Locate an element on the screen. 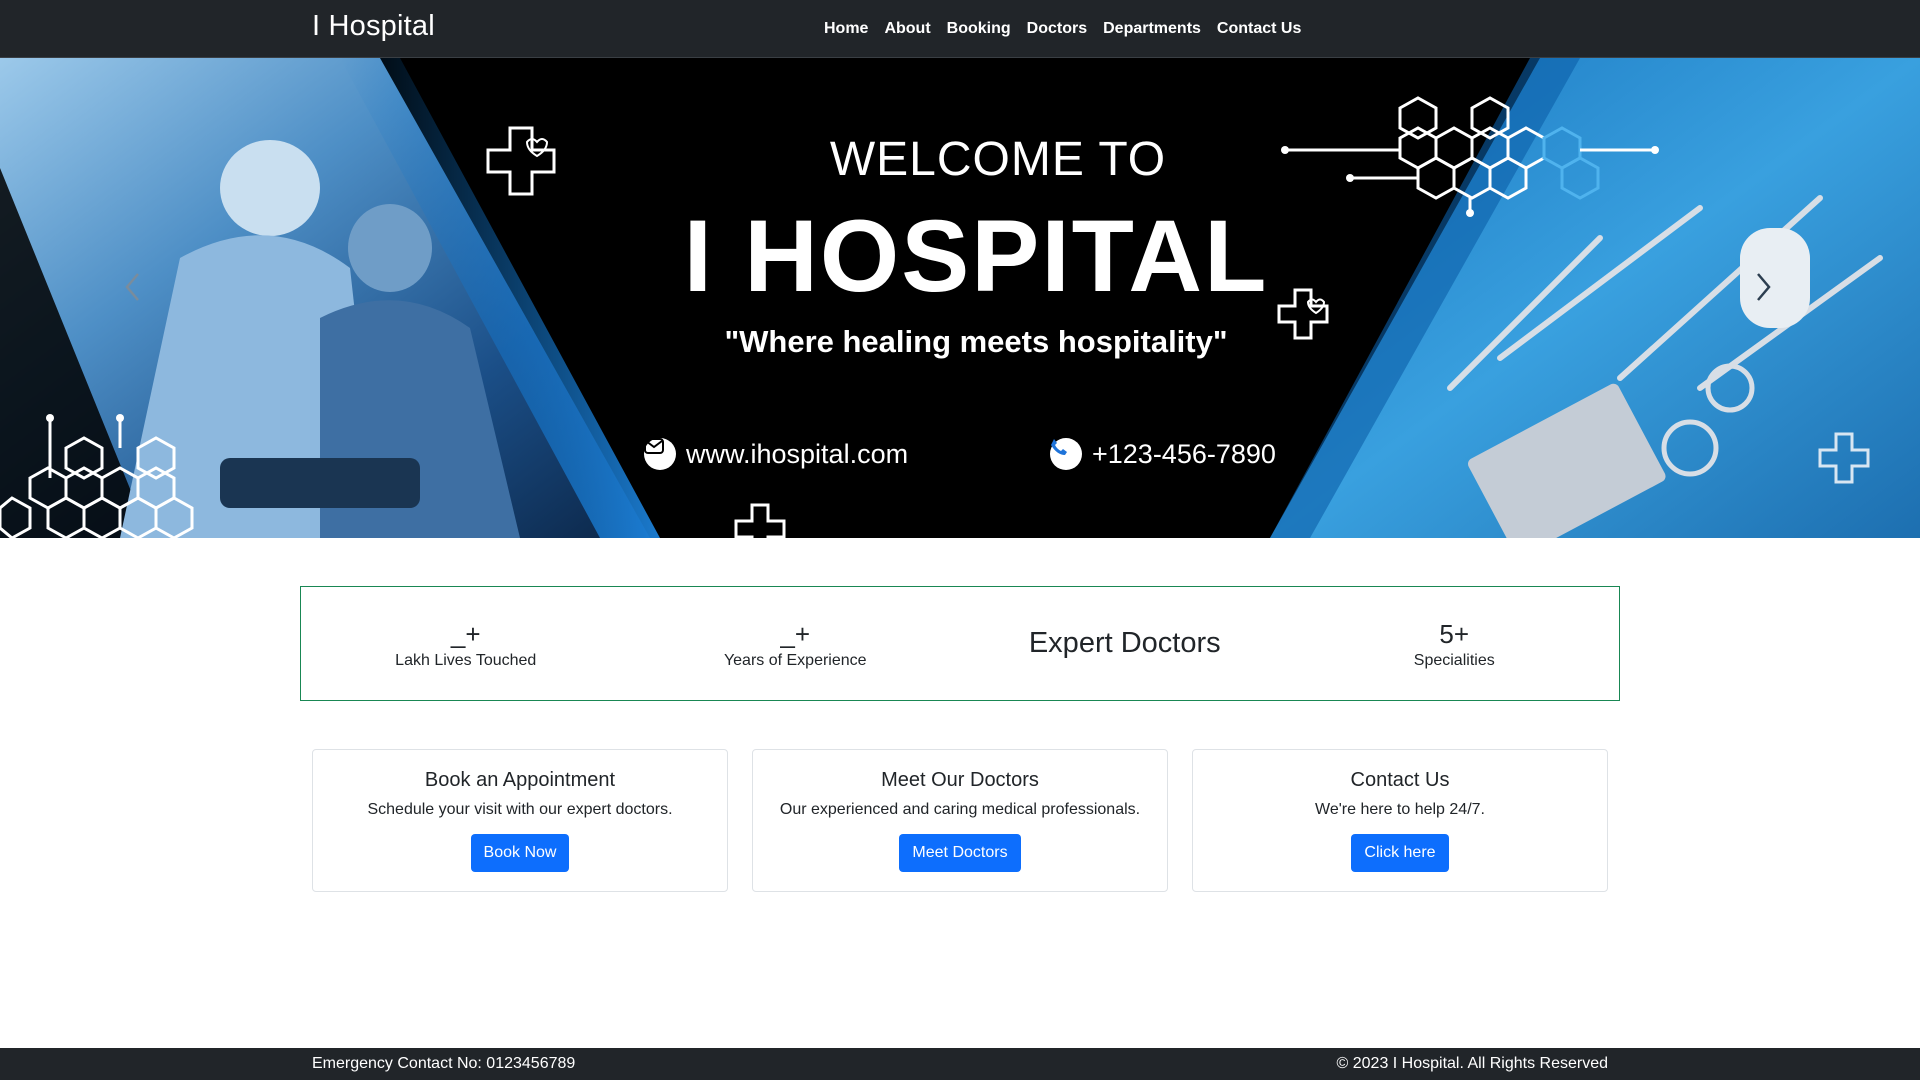 This screenshot has height=1080, width=1920. stat-label: Specialities is located at coordinates (1454, 660).